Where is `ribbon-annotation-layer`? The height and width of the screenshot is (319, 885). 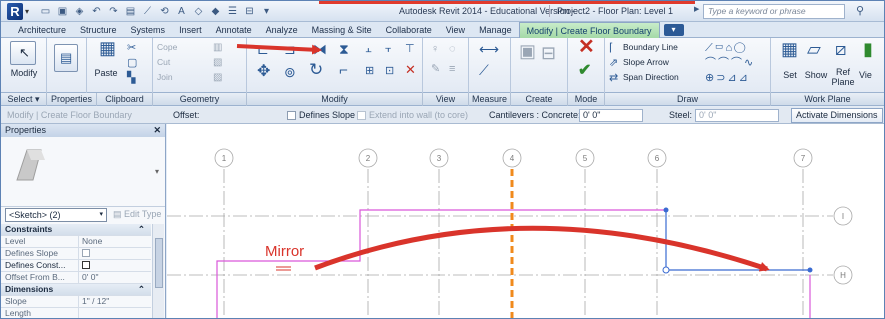
ribbon-annotation-layer is located at coordinates (279, 49).